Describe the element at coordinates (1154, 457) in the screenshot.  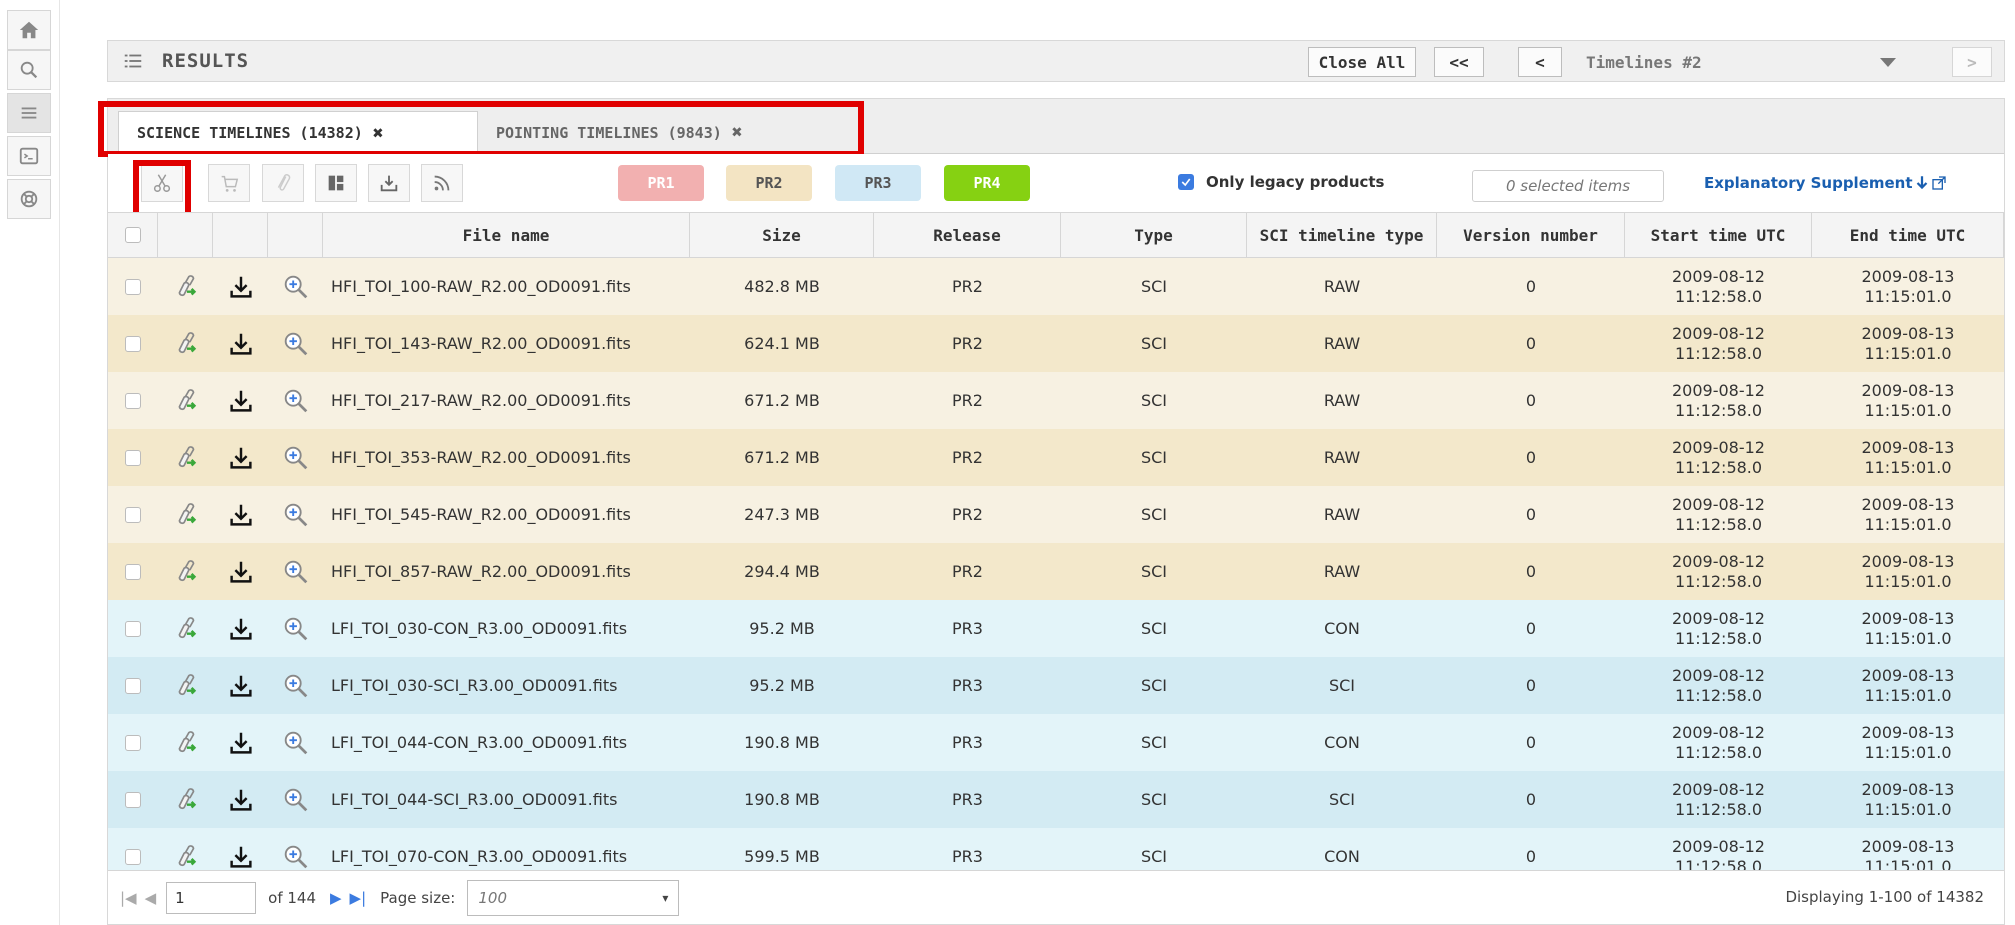
I see `type-cell: SCI` at that location.